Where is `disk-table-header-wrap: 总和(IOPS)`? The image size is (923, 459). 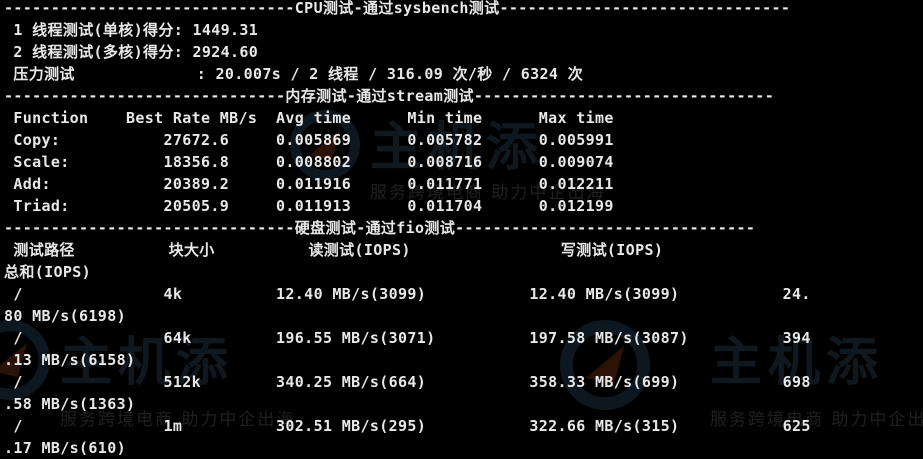
disk-table-header-wrap: 总和(IOPS) is located at coordinates (47, 272).